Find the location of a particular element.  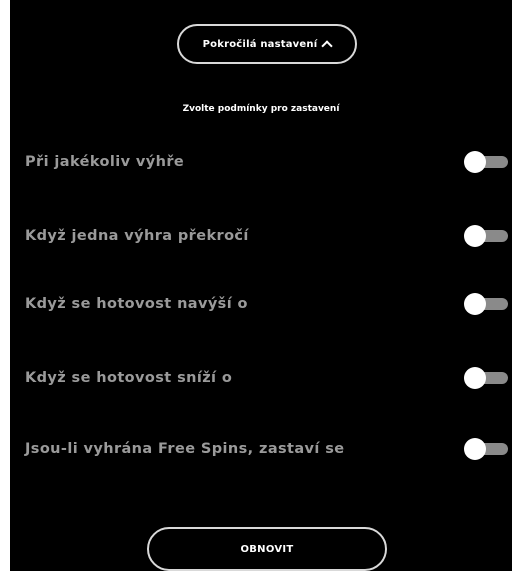

single-win-exceeds-toggle is located at coordinates (486, 236).